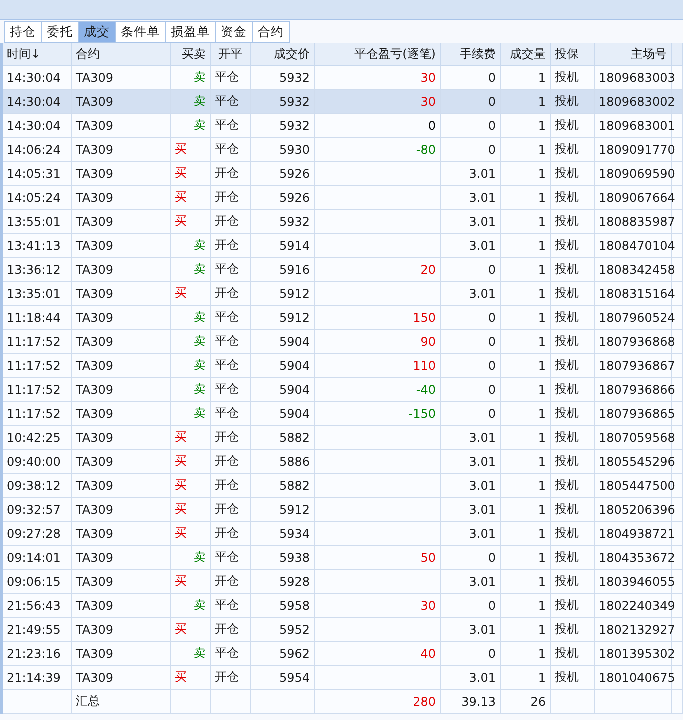 The image size is (683, 720). What do you see at coordinates (34, 605) in the screenshot?
I see `table-cell: 21:56:43` at bounding box center [34, 605].